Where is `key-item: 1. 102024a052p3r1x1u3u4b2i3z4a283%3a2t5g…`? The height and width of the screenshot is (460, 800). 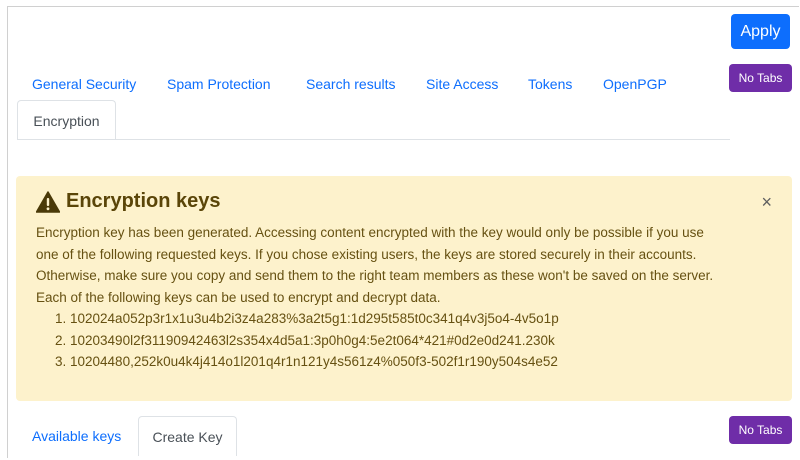 key-item: 1. 102024a052p3r1x1u3u4b2i3z4a283%3a2t5g… is located at coordinates (408, 319).